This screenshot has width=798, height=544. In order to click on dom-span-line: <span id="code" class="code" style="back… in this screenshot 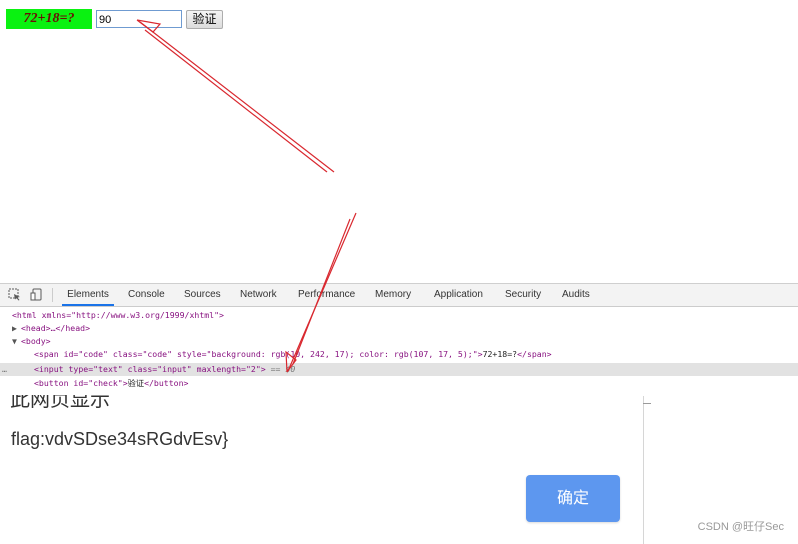, I will do `click(399, 354)`.